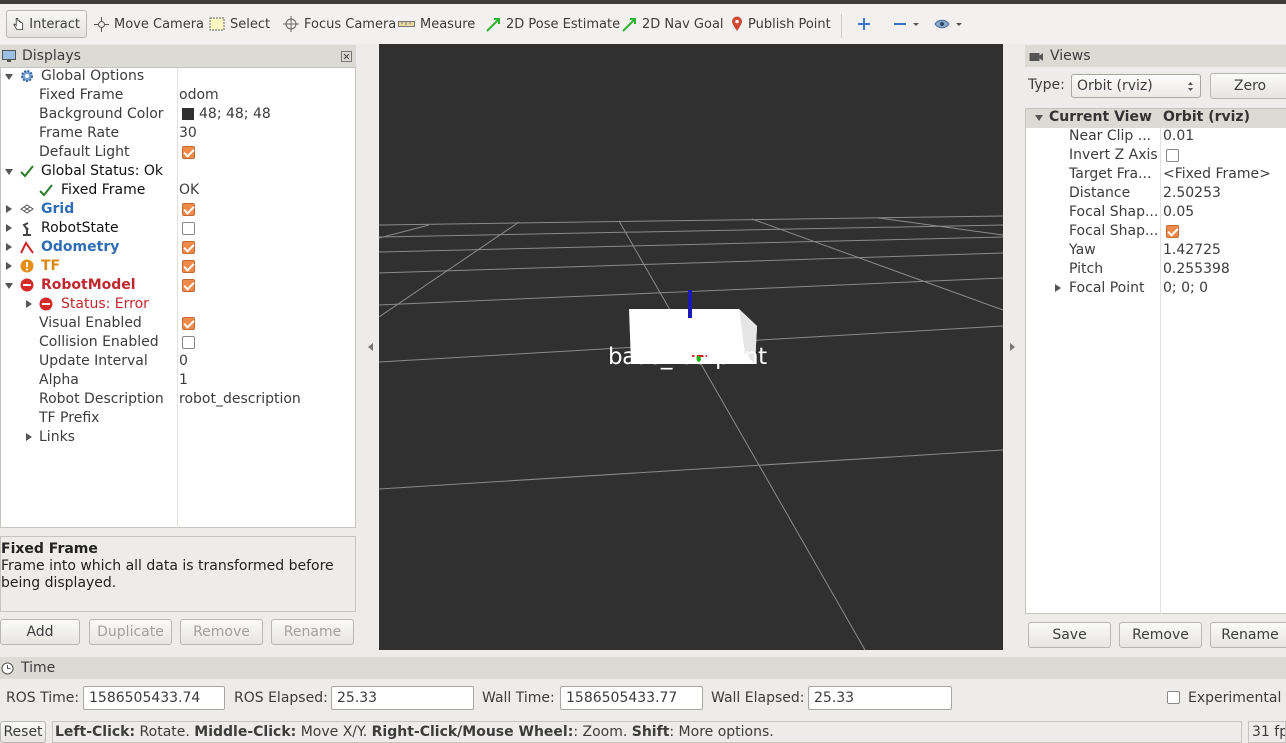 The image size is (1286, 743). Describe the element at coordinates (177, 304) in the screenshot. I see `tree-row-status-error: Status: Error` at that location.